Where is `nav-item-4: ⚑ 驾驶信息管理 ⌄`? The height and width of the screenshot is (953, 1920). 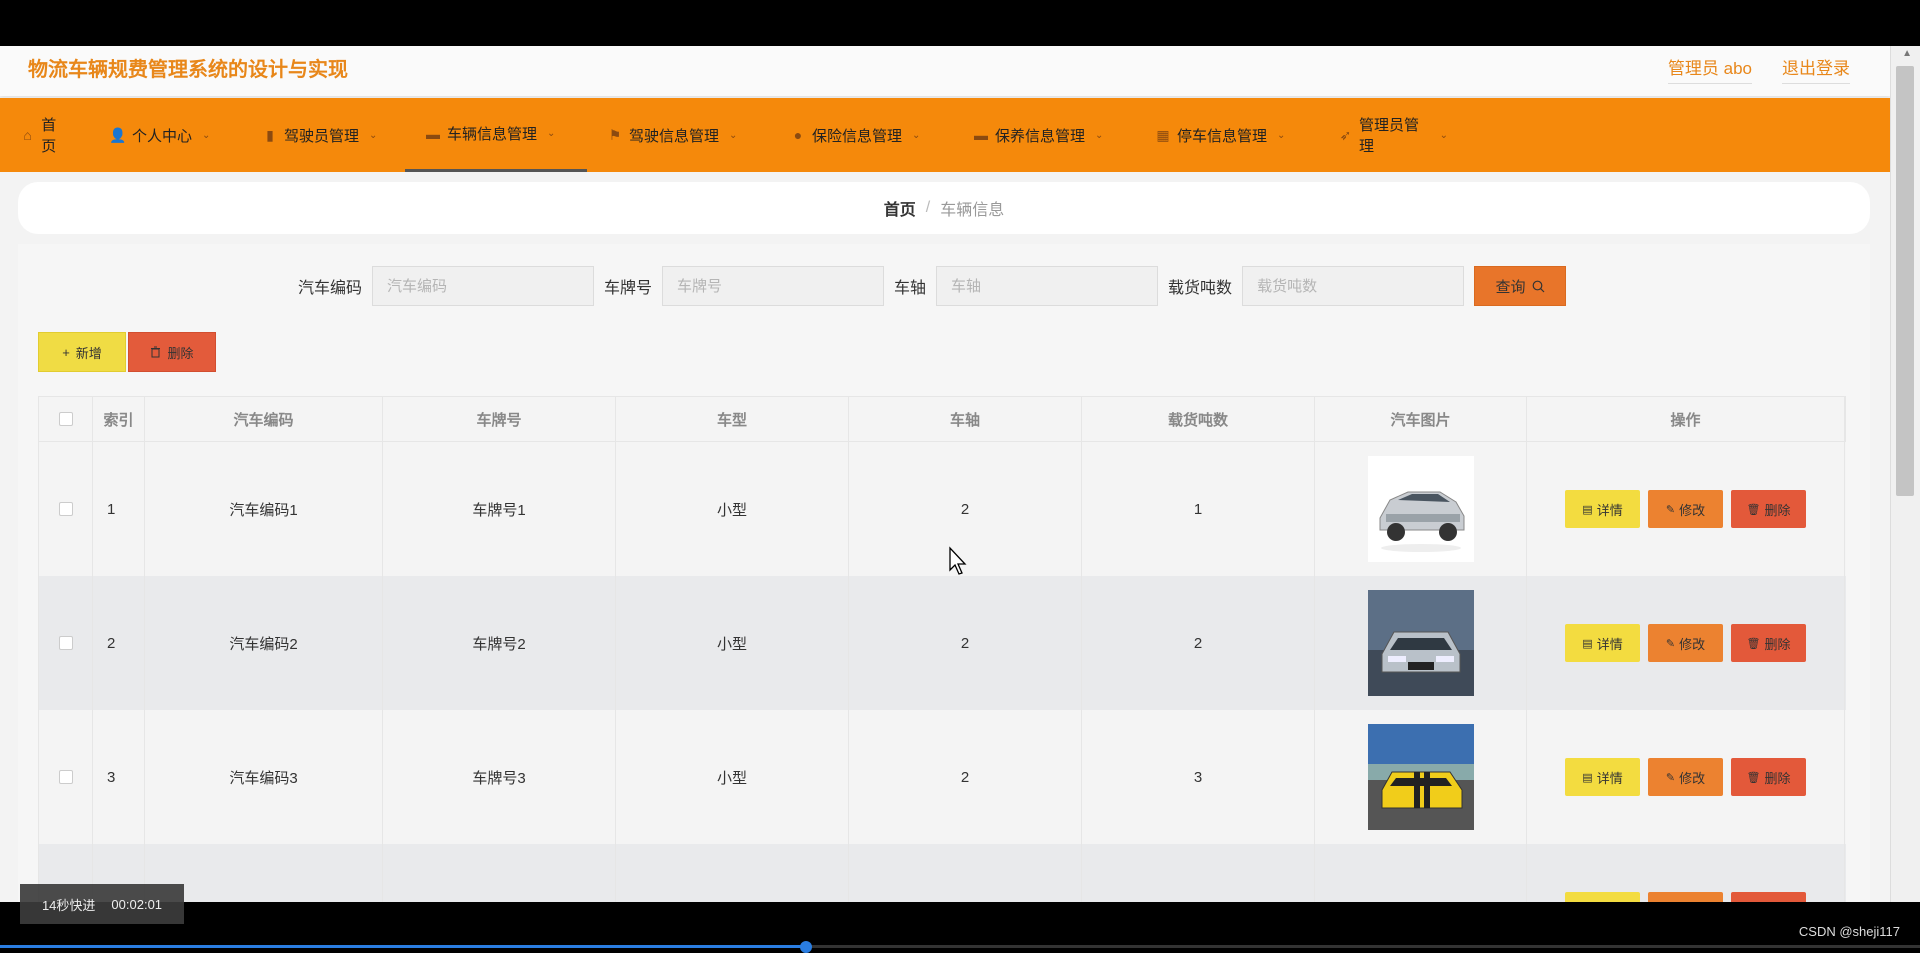 nav-item-4: ⚑ 驾驶信息管理 ⌄ is located at coordinates (678, 135).